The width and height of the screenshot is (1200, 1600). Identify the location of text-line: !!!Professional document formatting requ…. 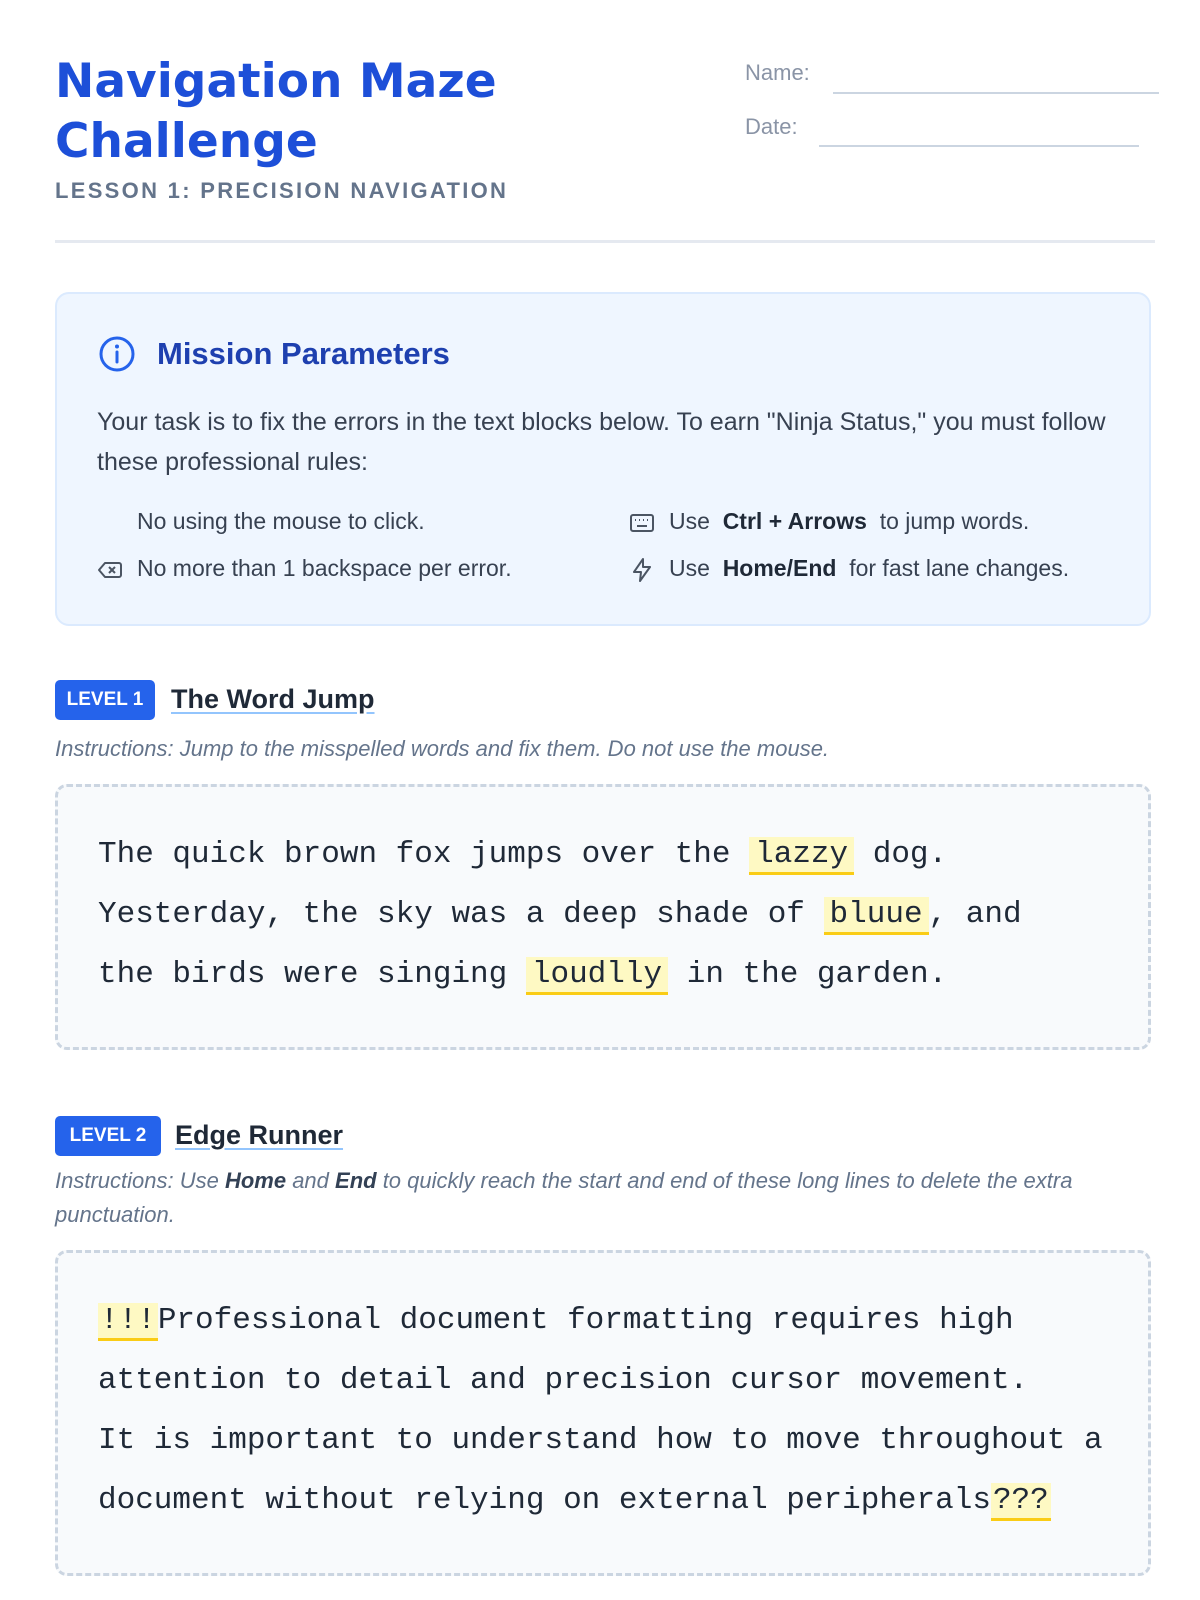
(603, 1321).